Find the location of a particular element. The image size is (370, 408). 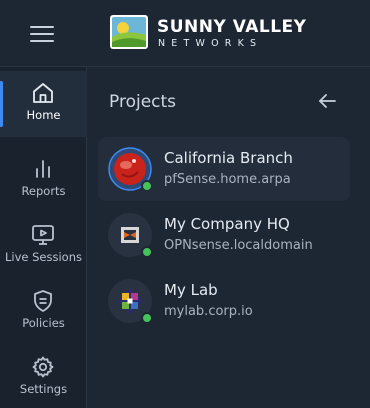

sunny-valley-logo is located at coordinates (129, 32).